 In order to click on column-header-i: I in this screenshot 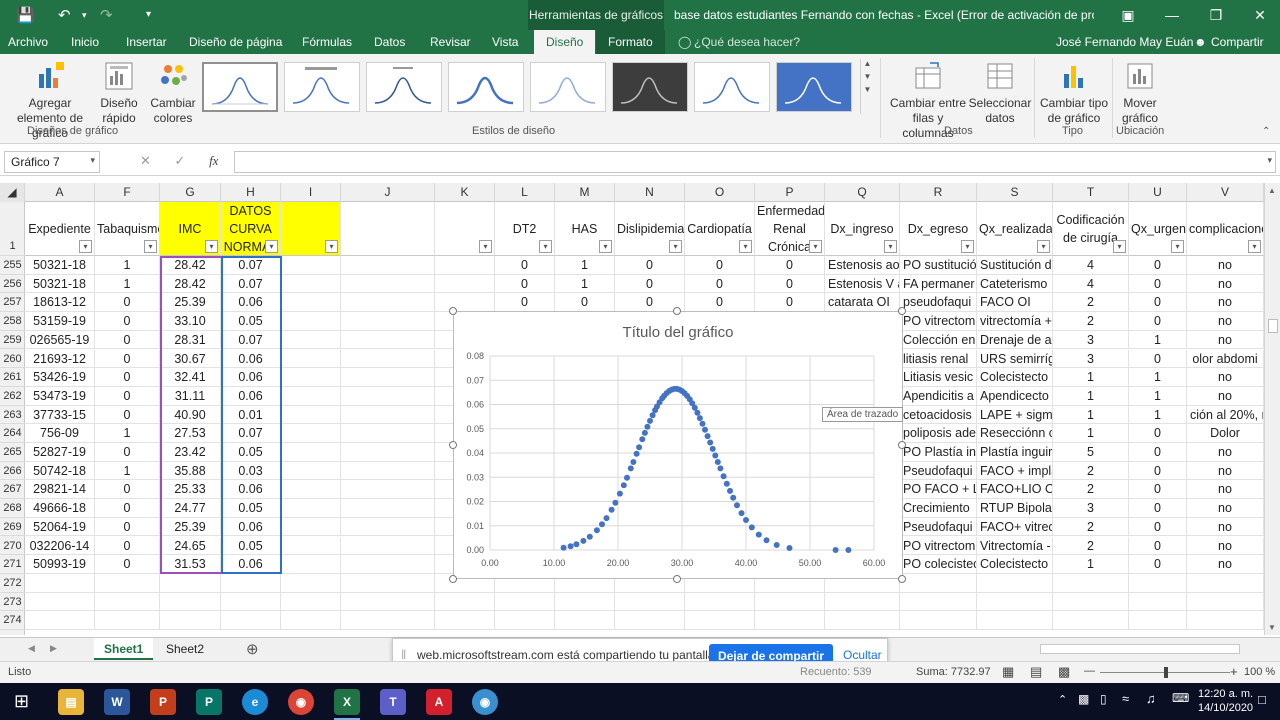, I will do `click(311, 192)`.